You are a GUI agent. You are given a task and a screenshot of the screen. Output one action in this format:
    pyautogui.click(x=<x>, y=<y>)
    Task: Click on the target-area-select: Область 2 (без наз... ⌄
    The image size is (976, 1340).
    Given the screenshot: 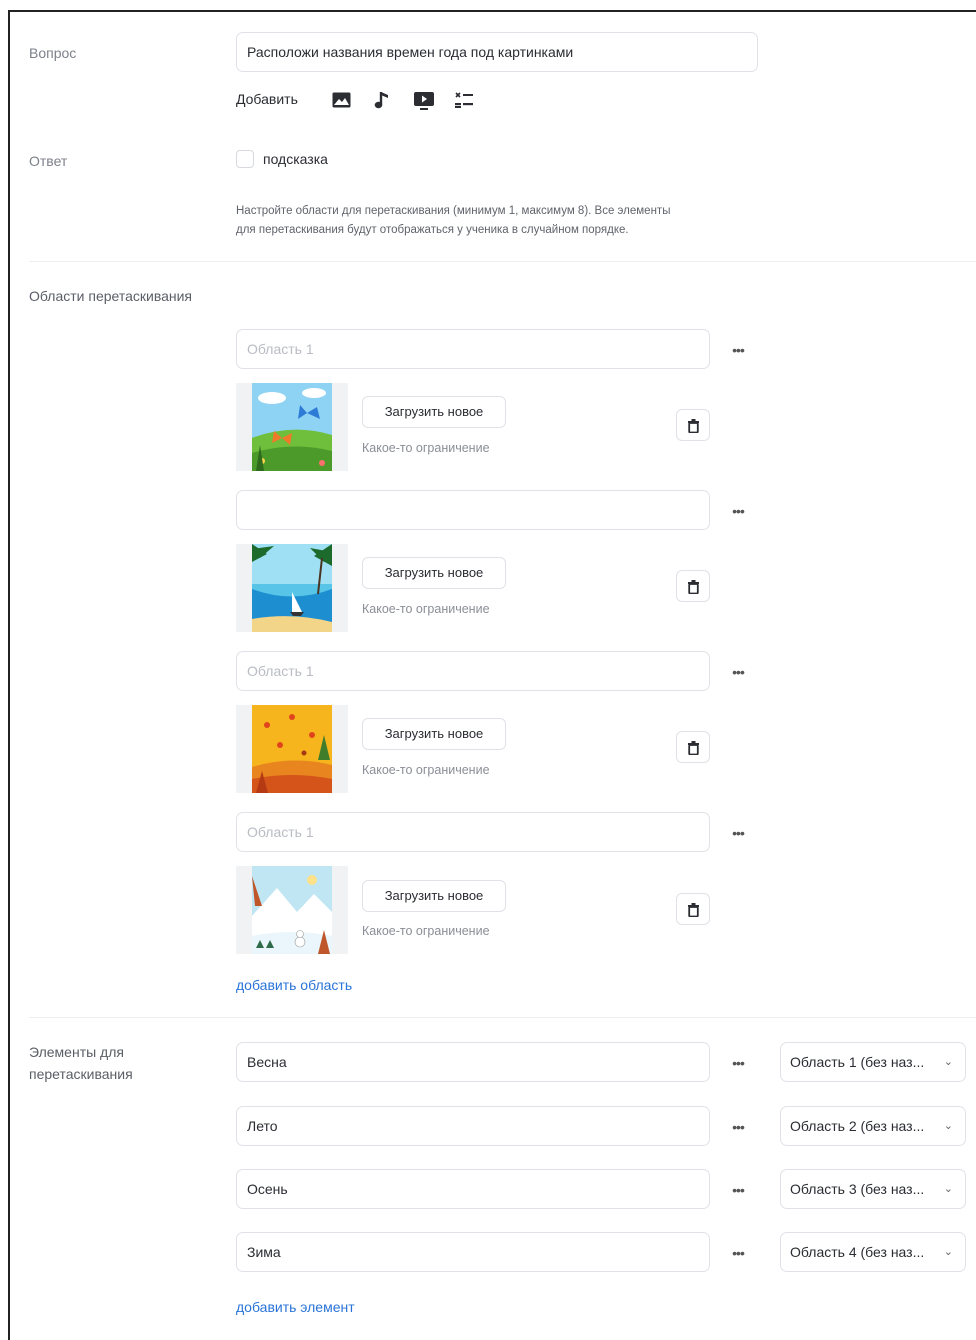 What is the action you would take?
    pyautogui.click(x=873, y=1126)
    